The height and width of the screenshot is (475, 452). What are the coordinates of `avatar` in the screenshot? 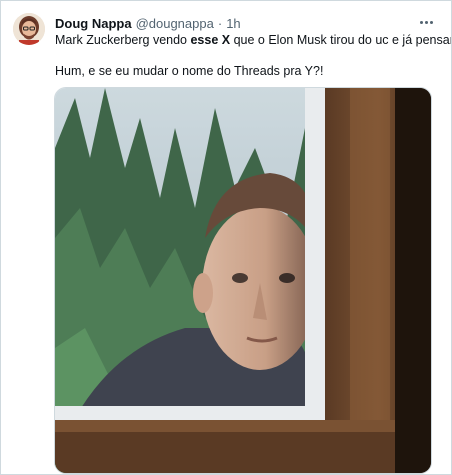 It's located at (29, 29).